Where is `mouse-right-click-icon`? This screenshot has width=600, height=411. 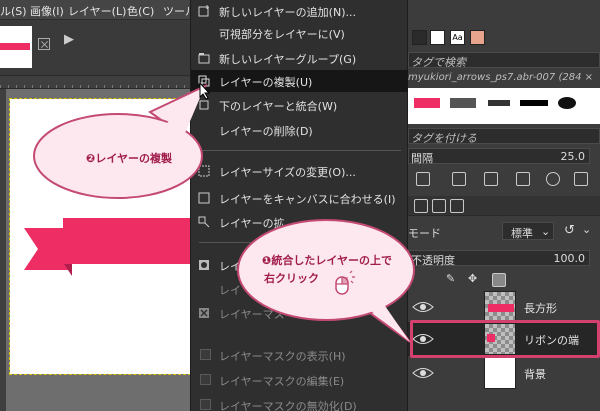
mouse-right-click-icon is located at coordinates (345, 282).